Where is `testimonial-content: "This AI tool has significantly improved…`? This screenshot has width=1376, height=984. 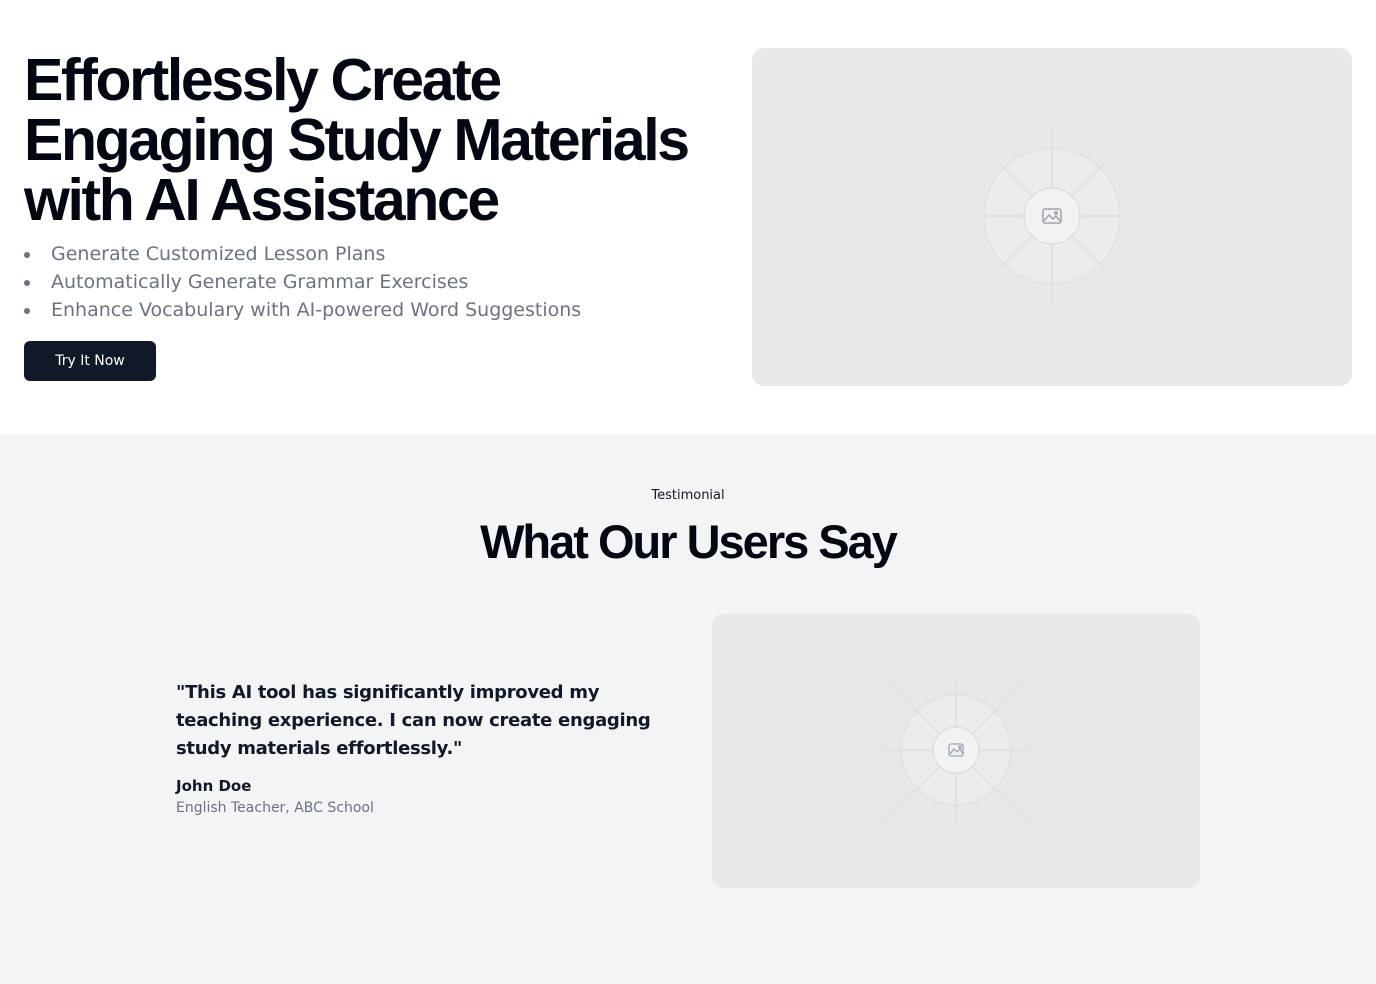 testimonial-content: "This AI tool has significantly improved… is located at coordinates (416, 748).